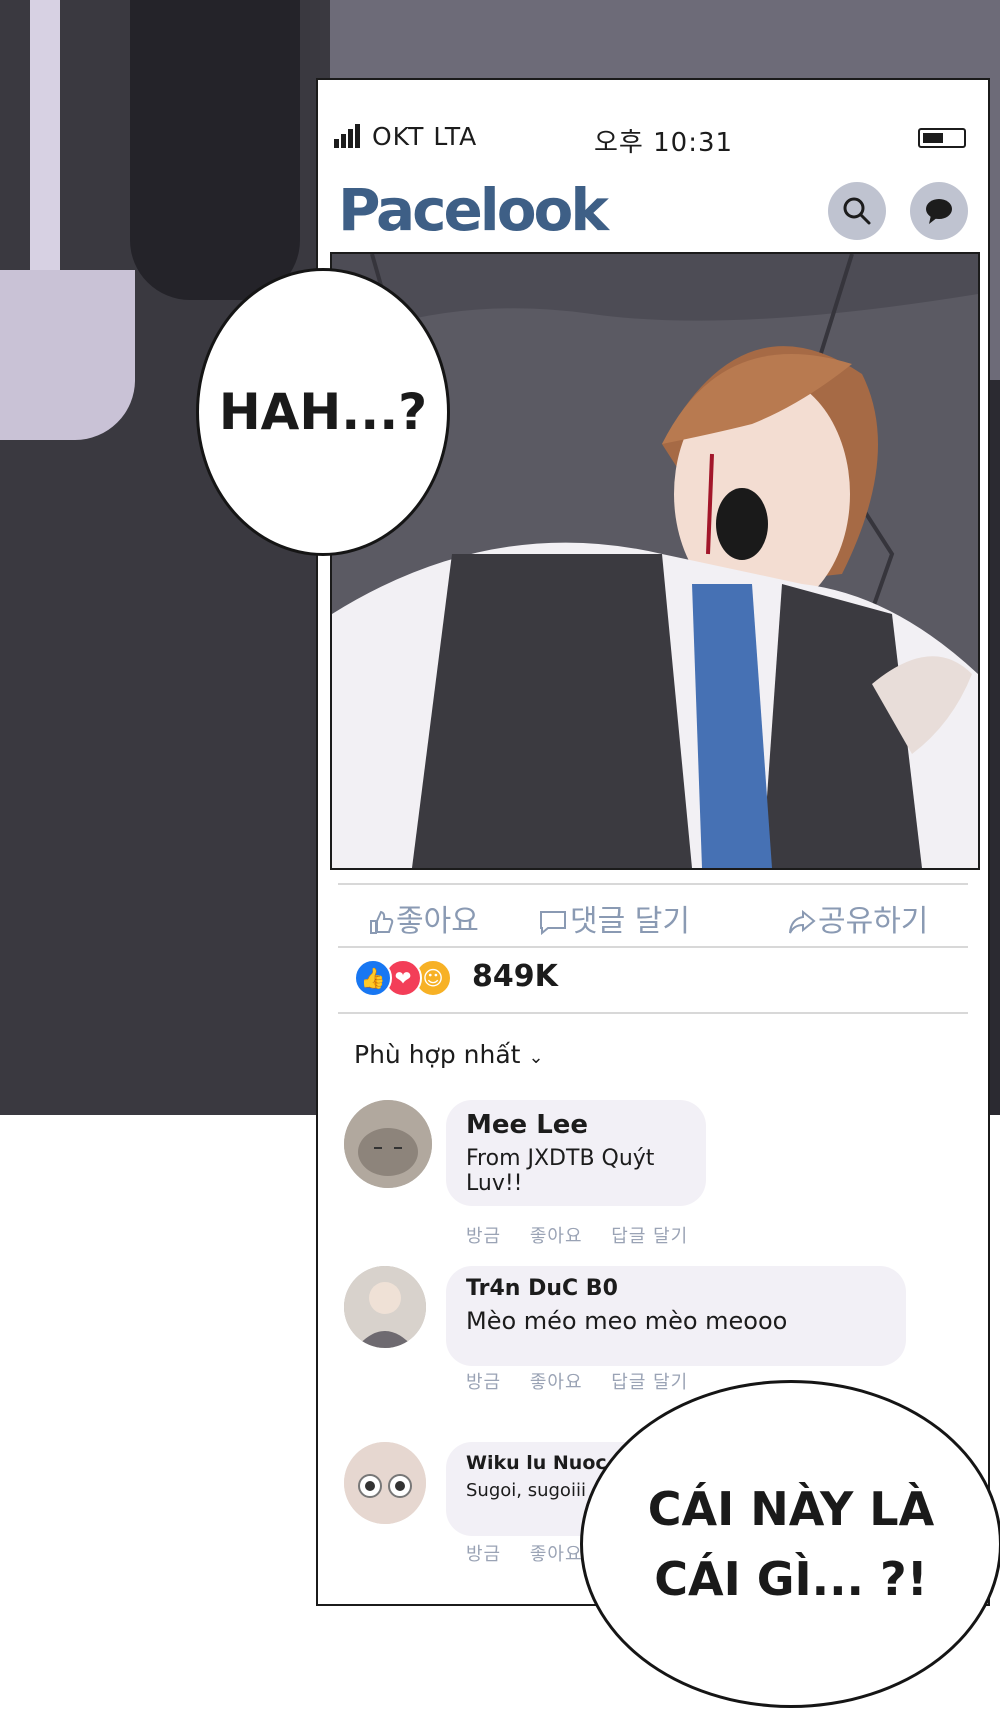 The width and height of the screenshot is (1000, 1724). I want to click on speech-bubble: CÁI NÀY LÀ CÁI GÌ... ?!, so click(790, 1544).